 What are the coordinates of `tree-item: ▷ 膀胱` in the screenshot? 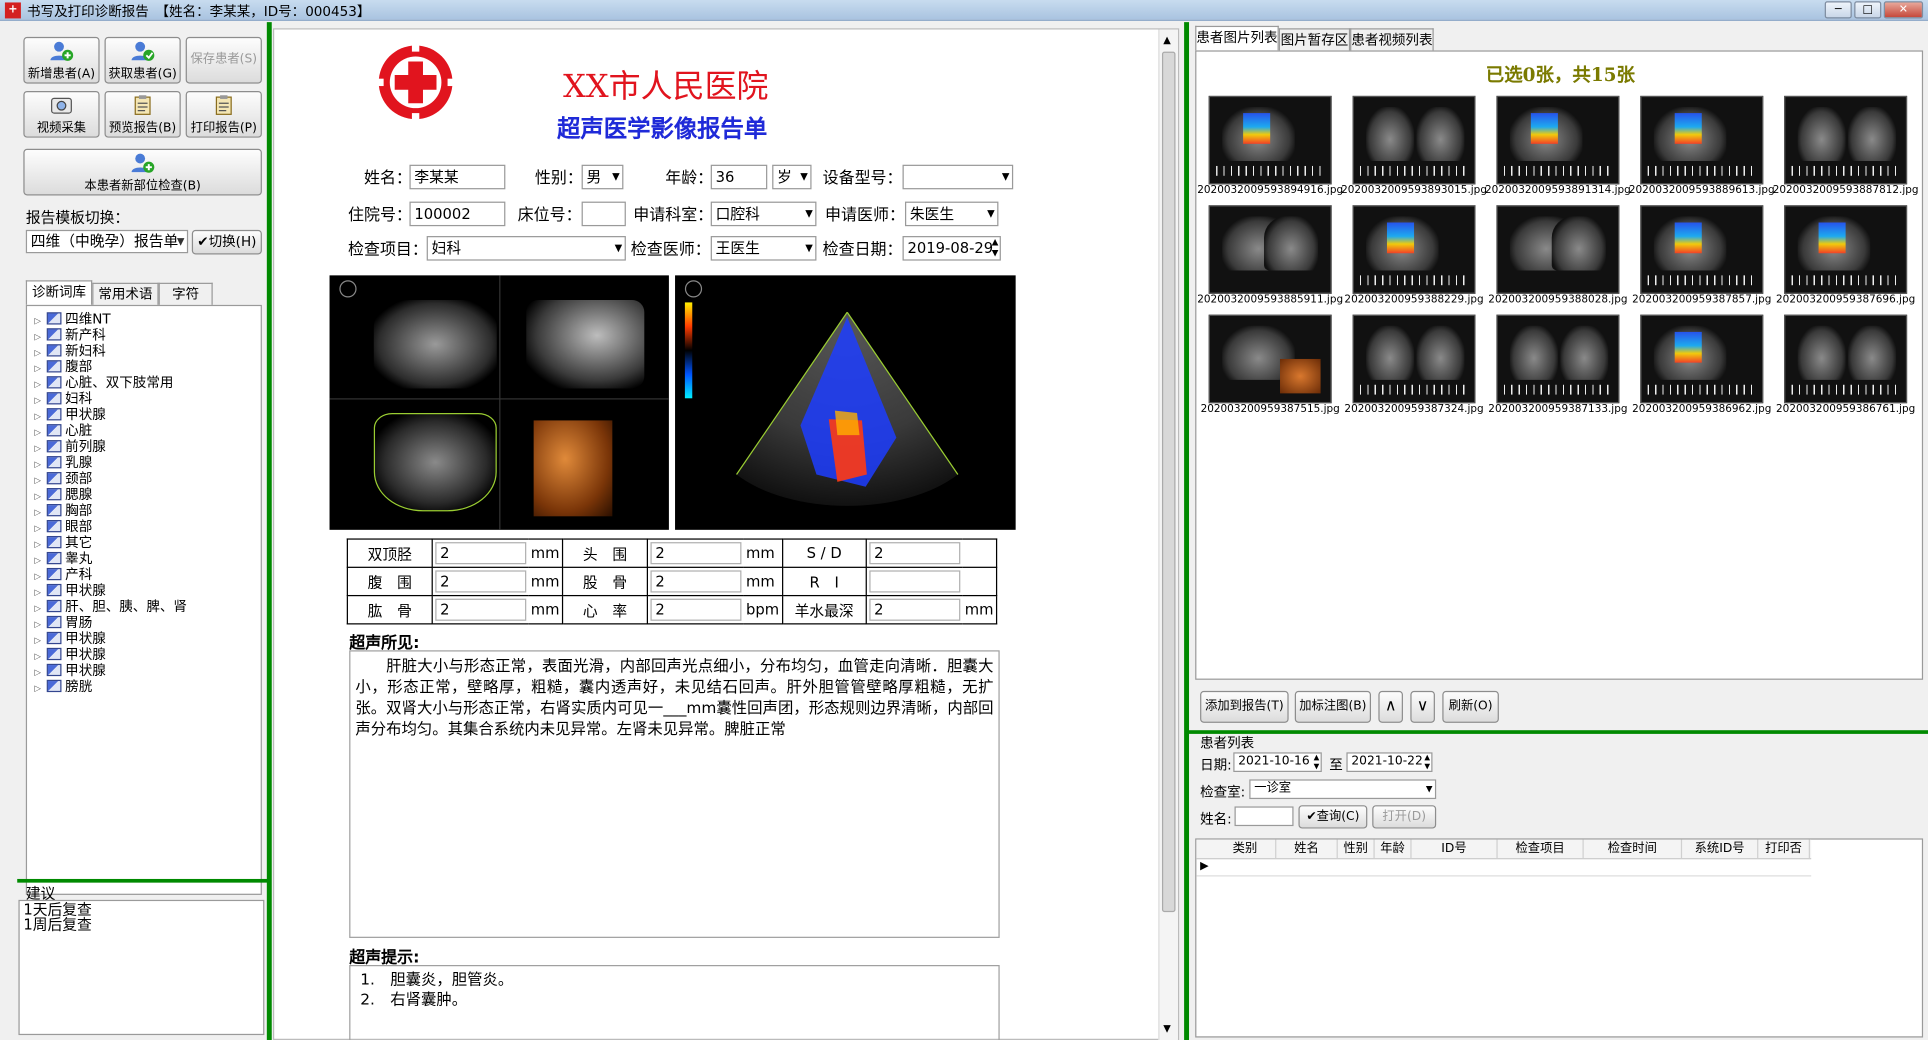 It's located at (63, 688).